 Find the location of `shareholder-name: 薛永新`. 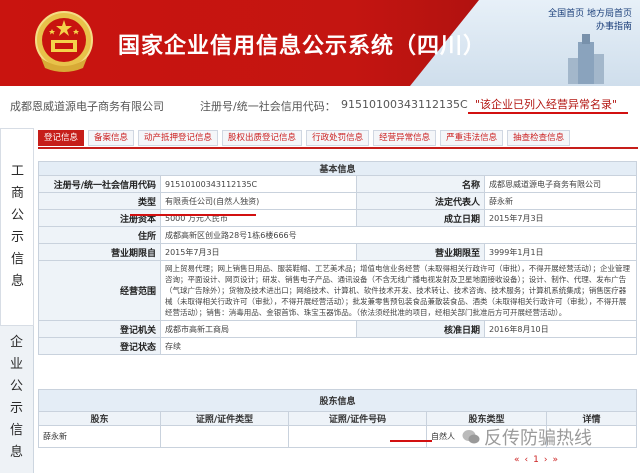

shareholder-name: 薛永新 is located at coordinates (99, 436).